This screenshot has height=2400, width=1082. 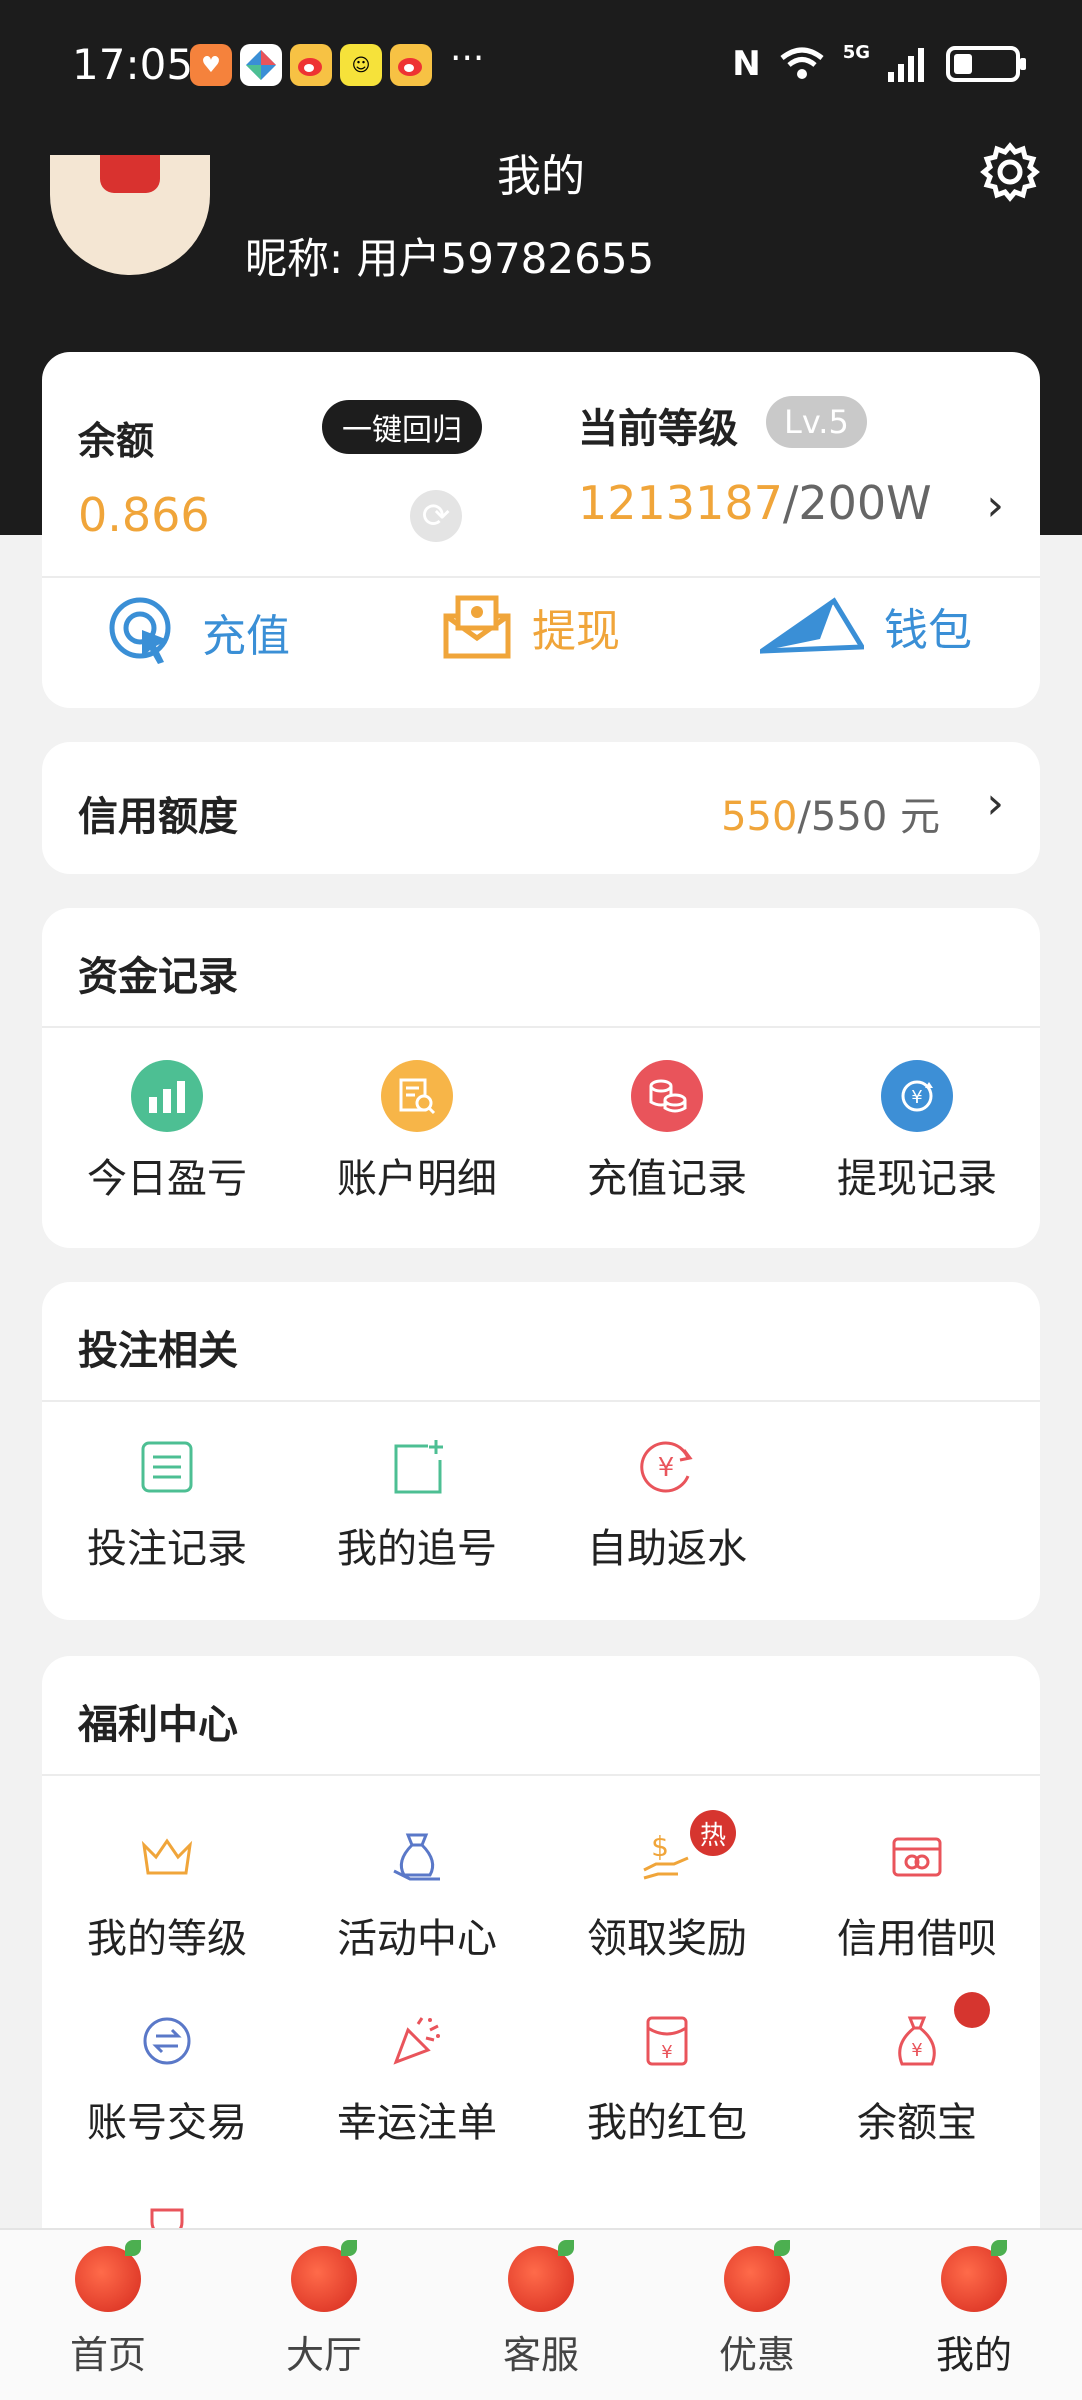 I want to click on grid-item-my-level: 我的等级, so click(x=167, y=1893).